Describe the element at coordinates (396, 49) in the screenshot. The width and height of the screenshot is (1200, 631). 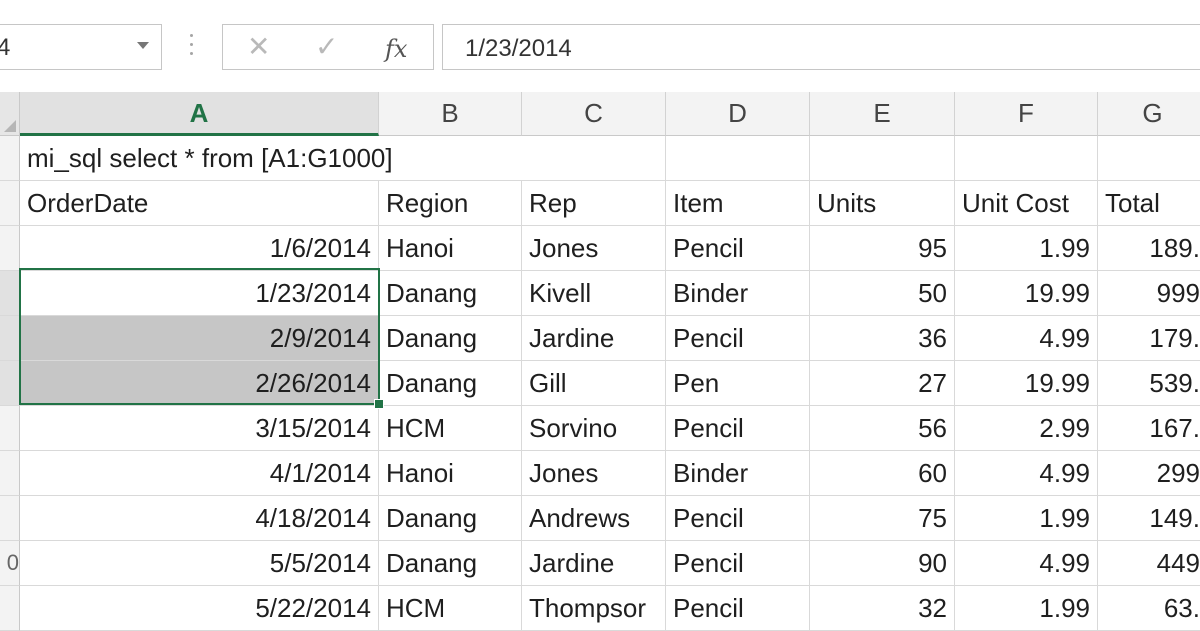
I see `insert-function-icon: fx` at that location.